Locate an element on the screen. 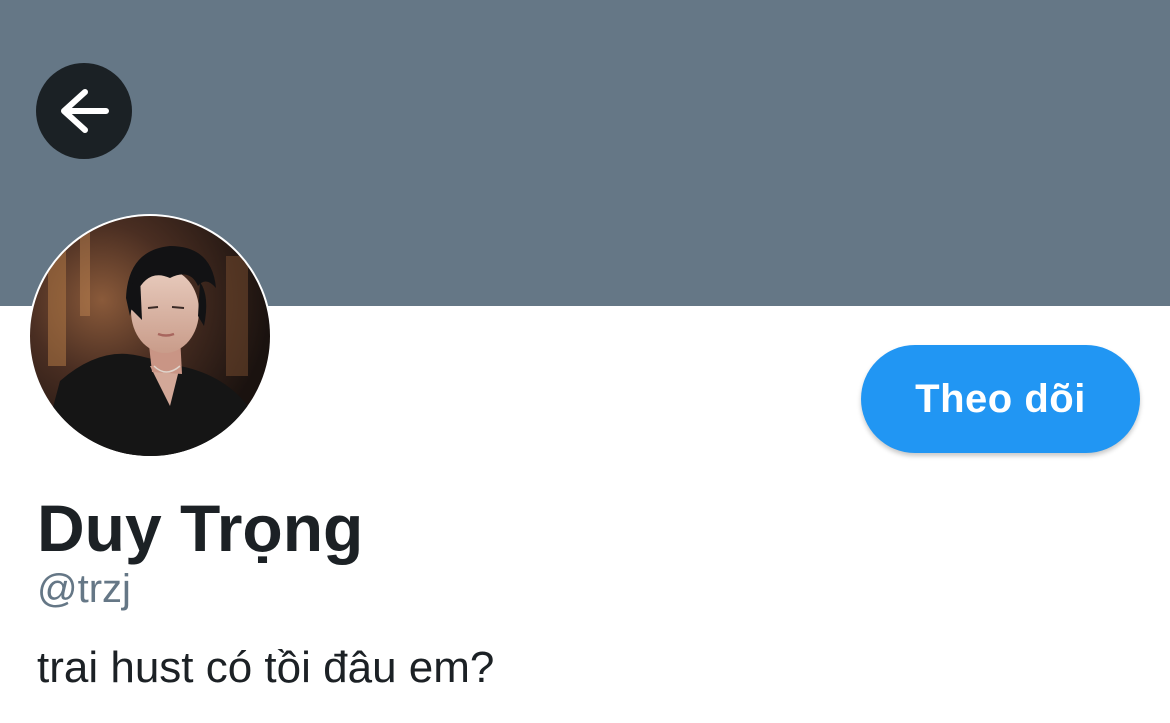  profile-photo is located at coordinates (150, 336).